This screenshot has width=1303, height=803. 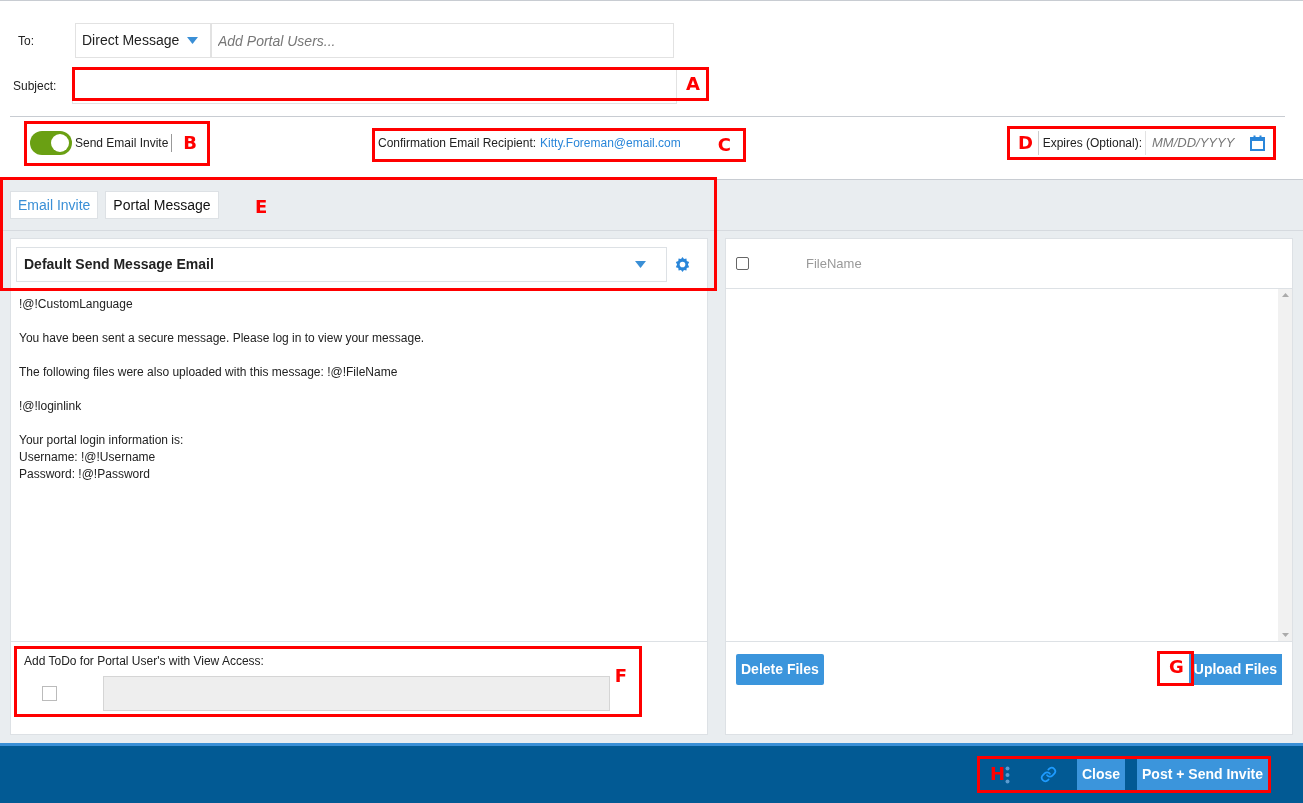 I want to click on select-all-checkbox, so click(x=742, y=263).